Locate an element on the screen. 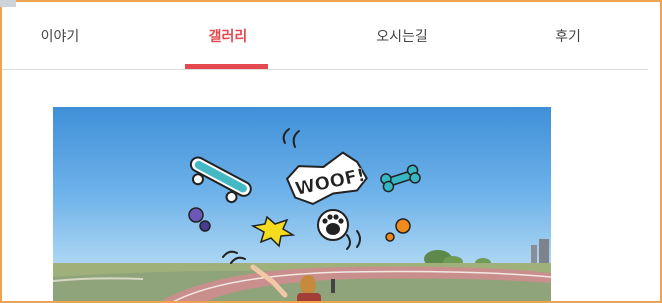 This screenshot has width=662, height=303. tab-review: 후기 is located at coordinates (568, 36).